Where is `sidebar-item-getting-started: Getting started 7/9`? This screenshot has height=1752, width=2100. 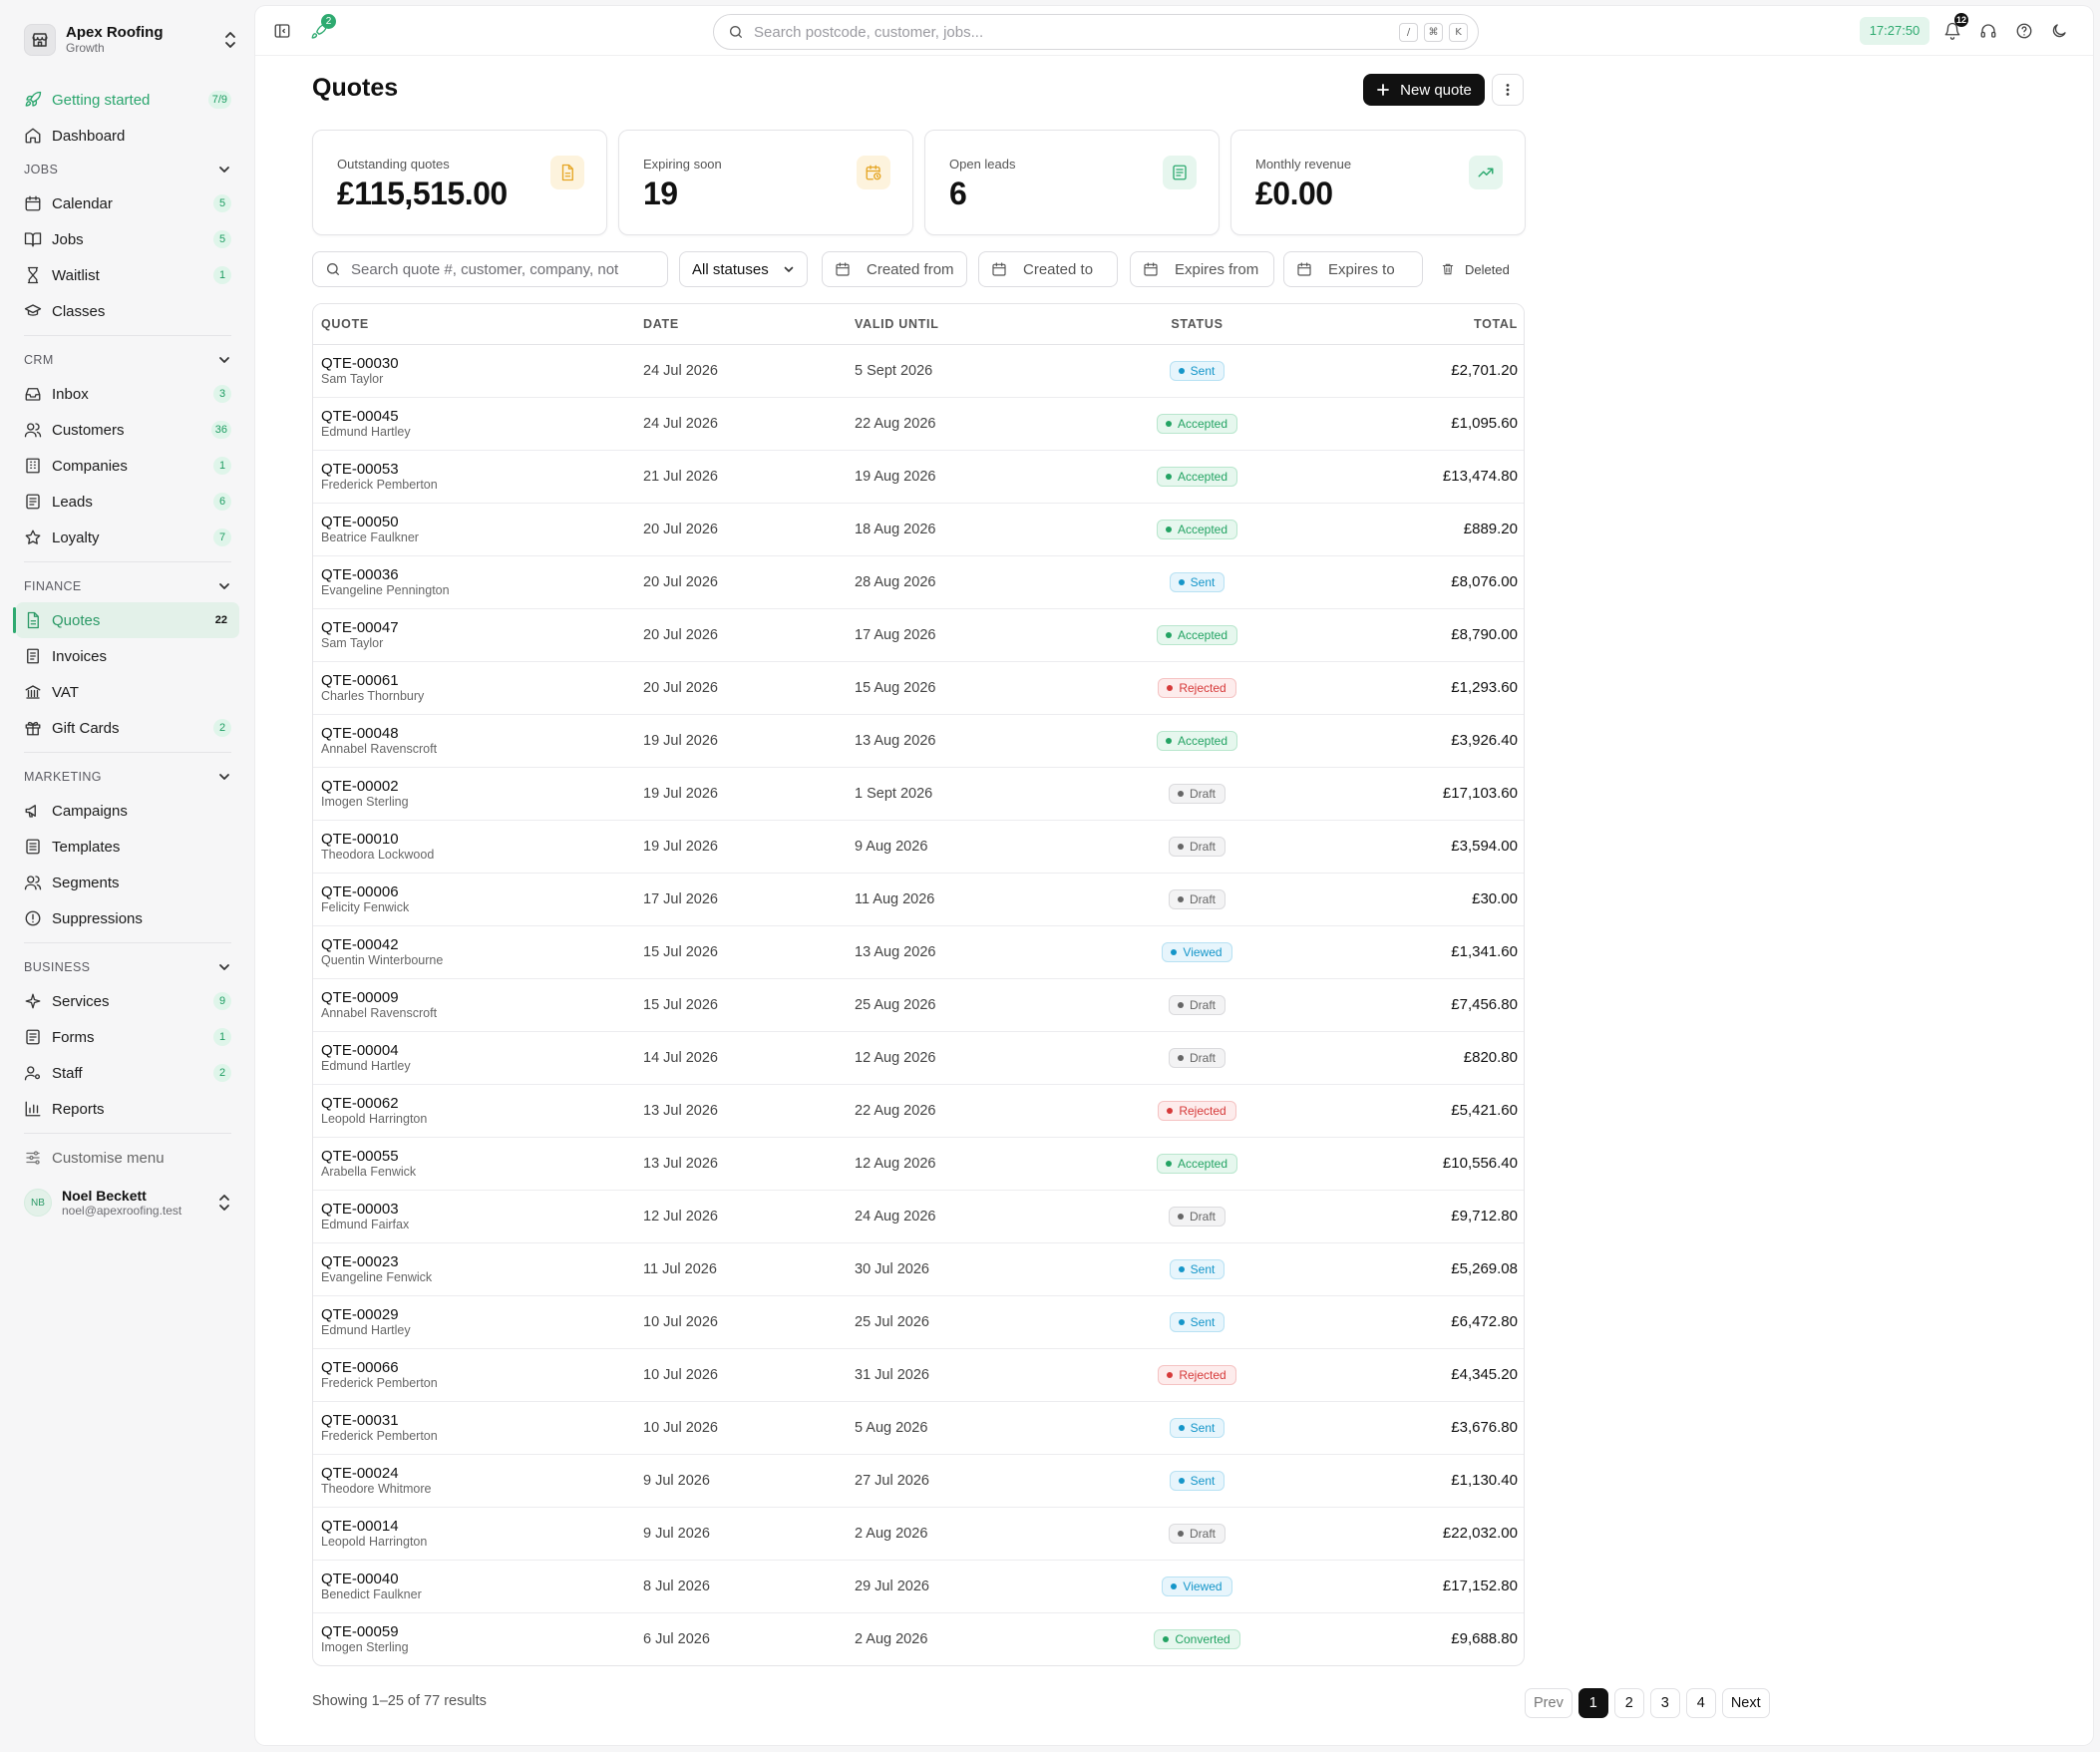
sidebar-item-getting-started: Getting started 7/9 is located at coordinates (127, 100).